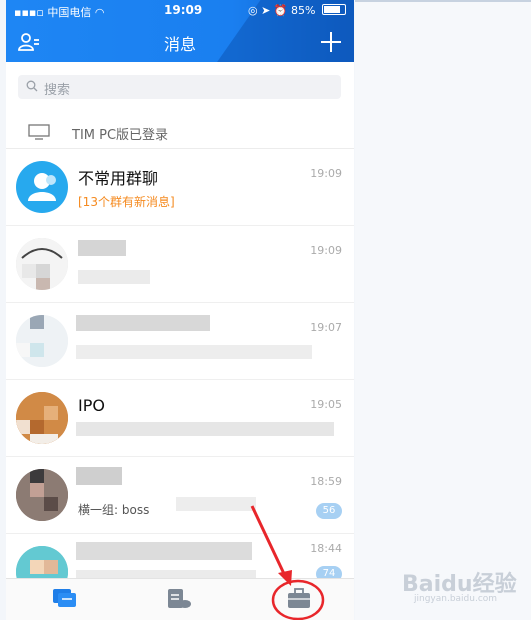 This screenshot has width=531, height=620. I want to click on annotation-arrow, so click(287, 562).